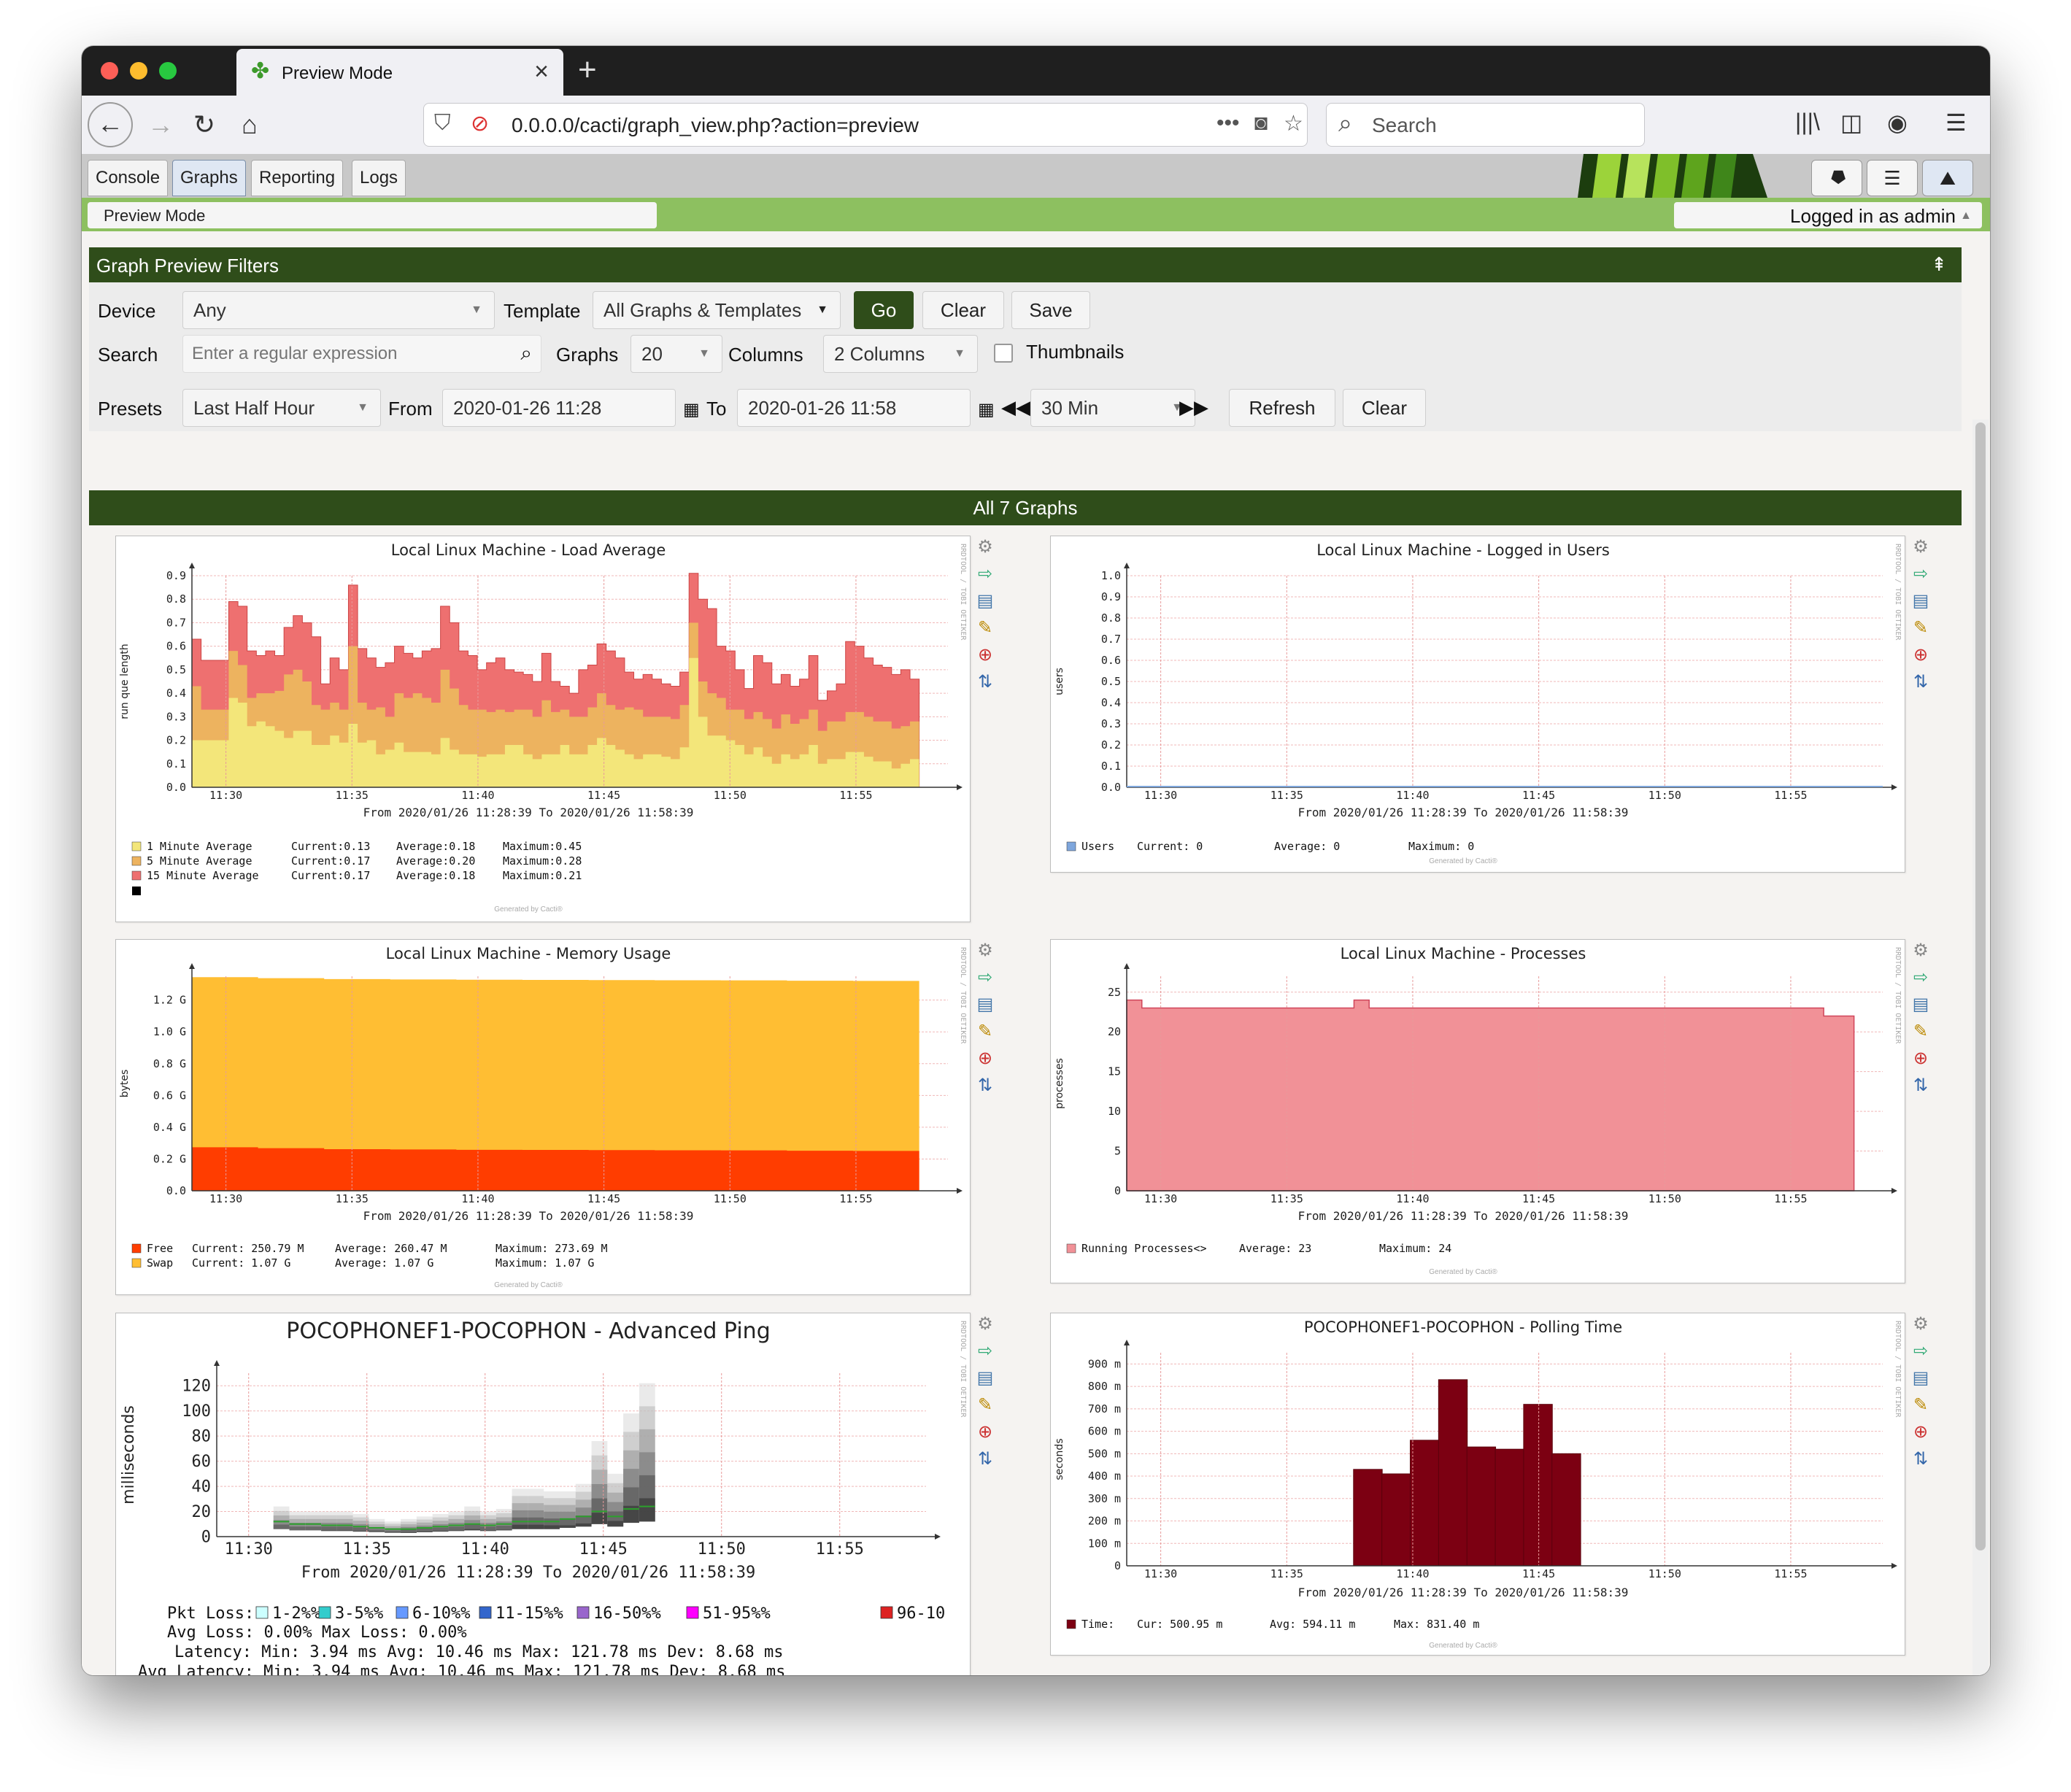  I want to click on reload-icon: ↻, so click(204, 125).